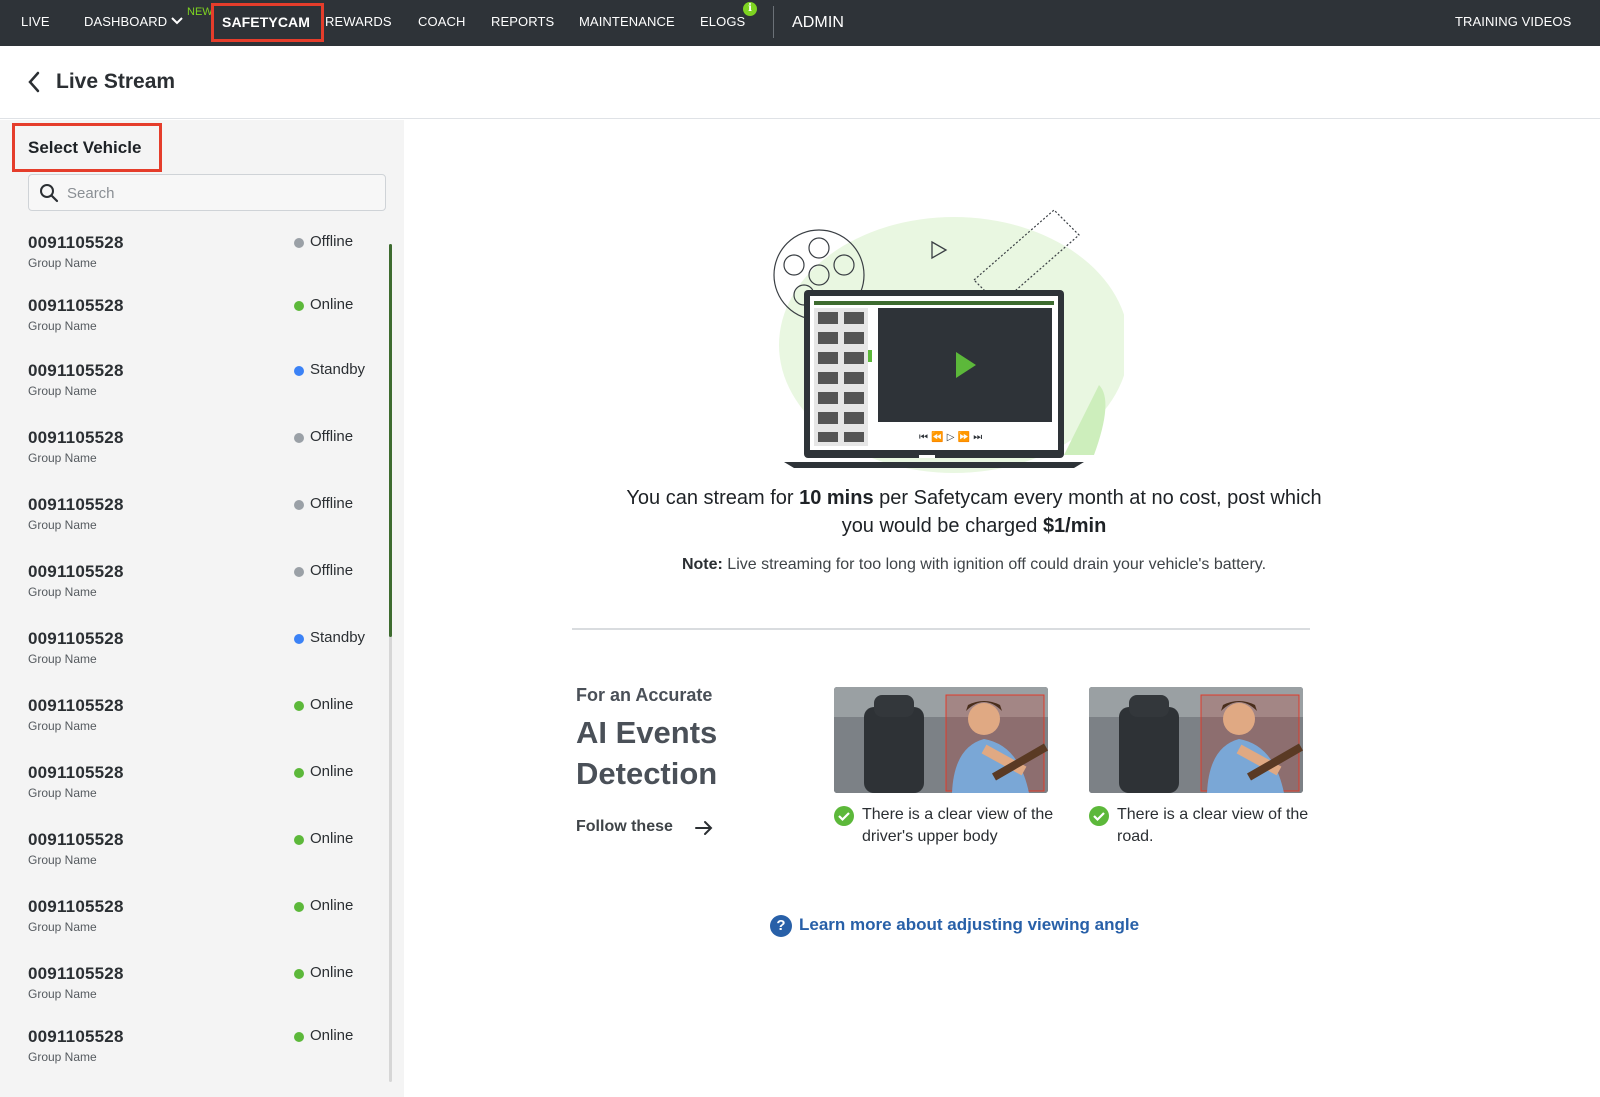 Image resolution: width=1600 pixels, height=1097 pixels. I want to click on accurate-label: For an Accurate, so click(644, 695).